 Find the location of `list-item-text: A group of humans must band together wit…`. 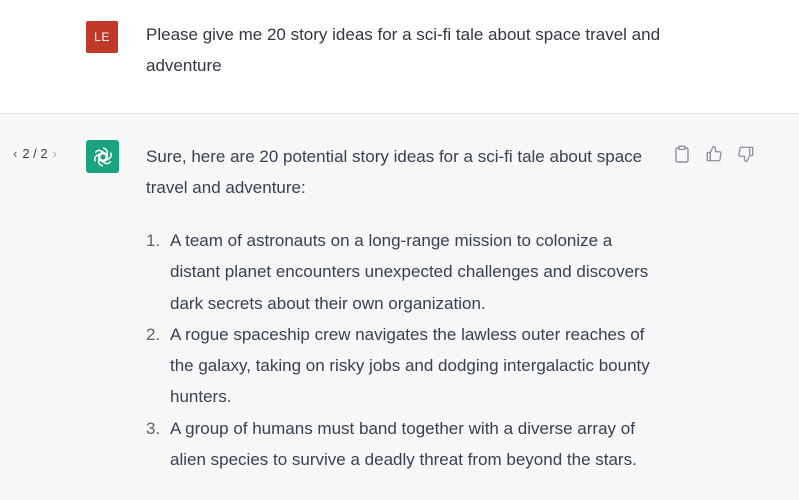

list-item-text: A group of humans must band together wit… is located at coordinates (403, 444).